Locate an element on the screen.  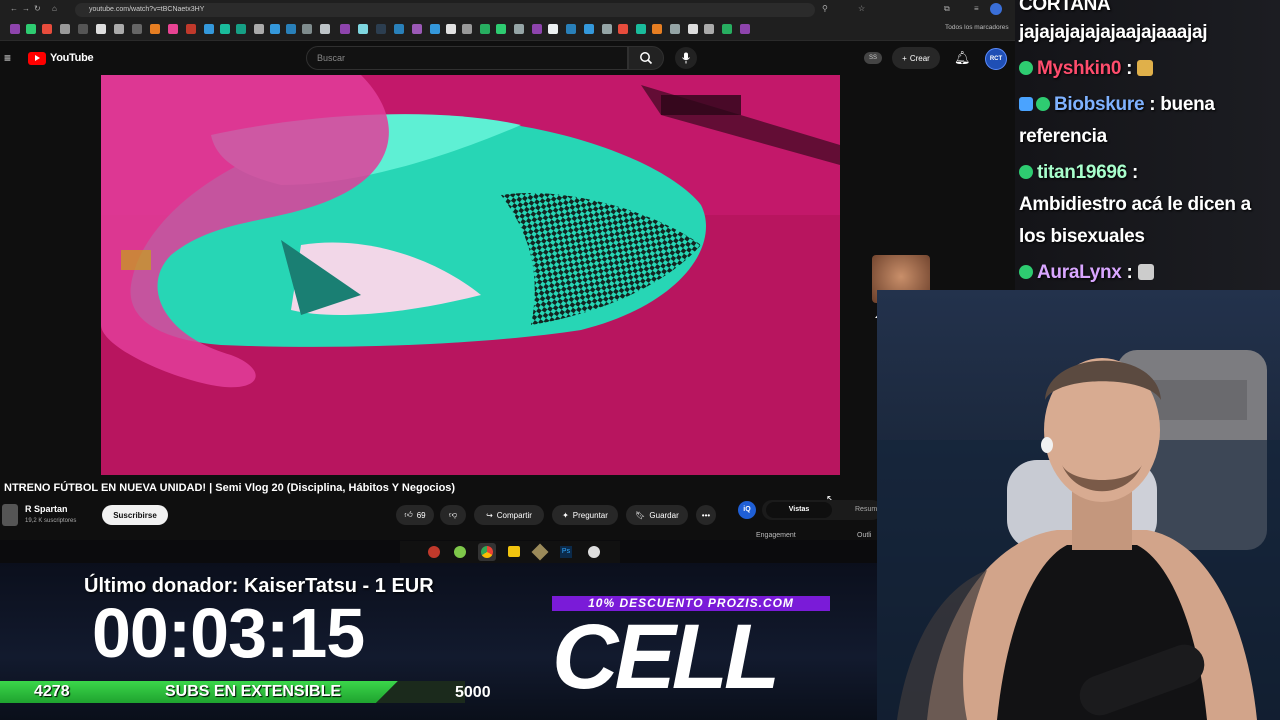
chat-username: Biobskure is located at coordinates (1099, 104).